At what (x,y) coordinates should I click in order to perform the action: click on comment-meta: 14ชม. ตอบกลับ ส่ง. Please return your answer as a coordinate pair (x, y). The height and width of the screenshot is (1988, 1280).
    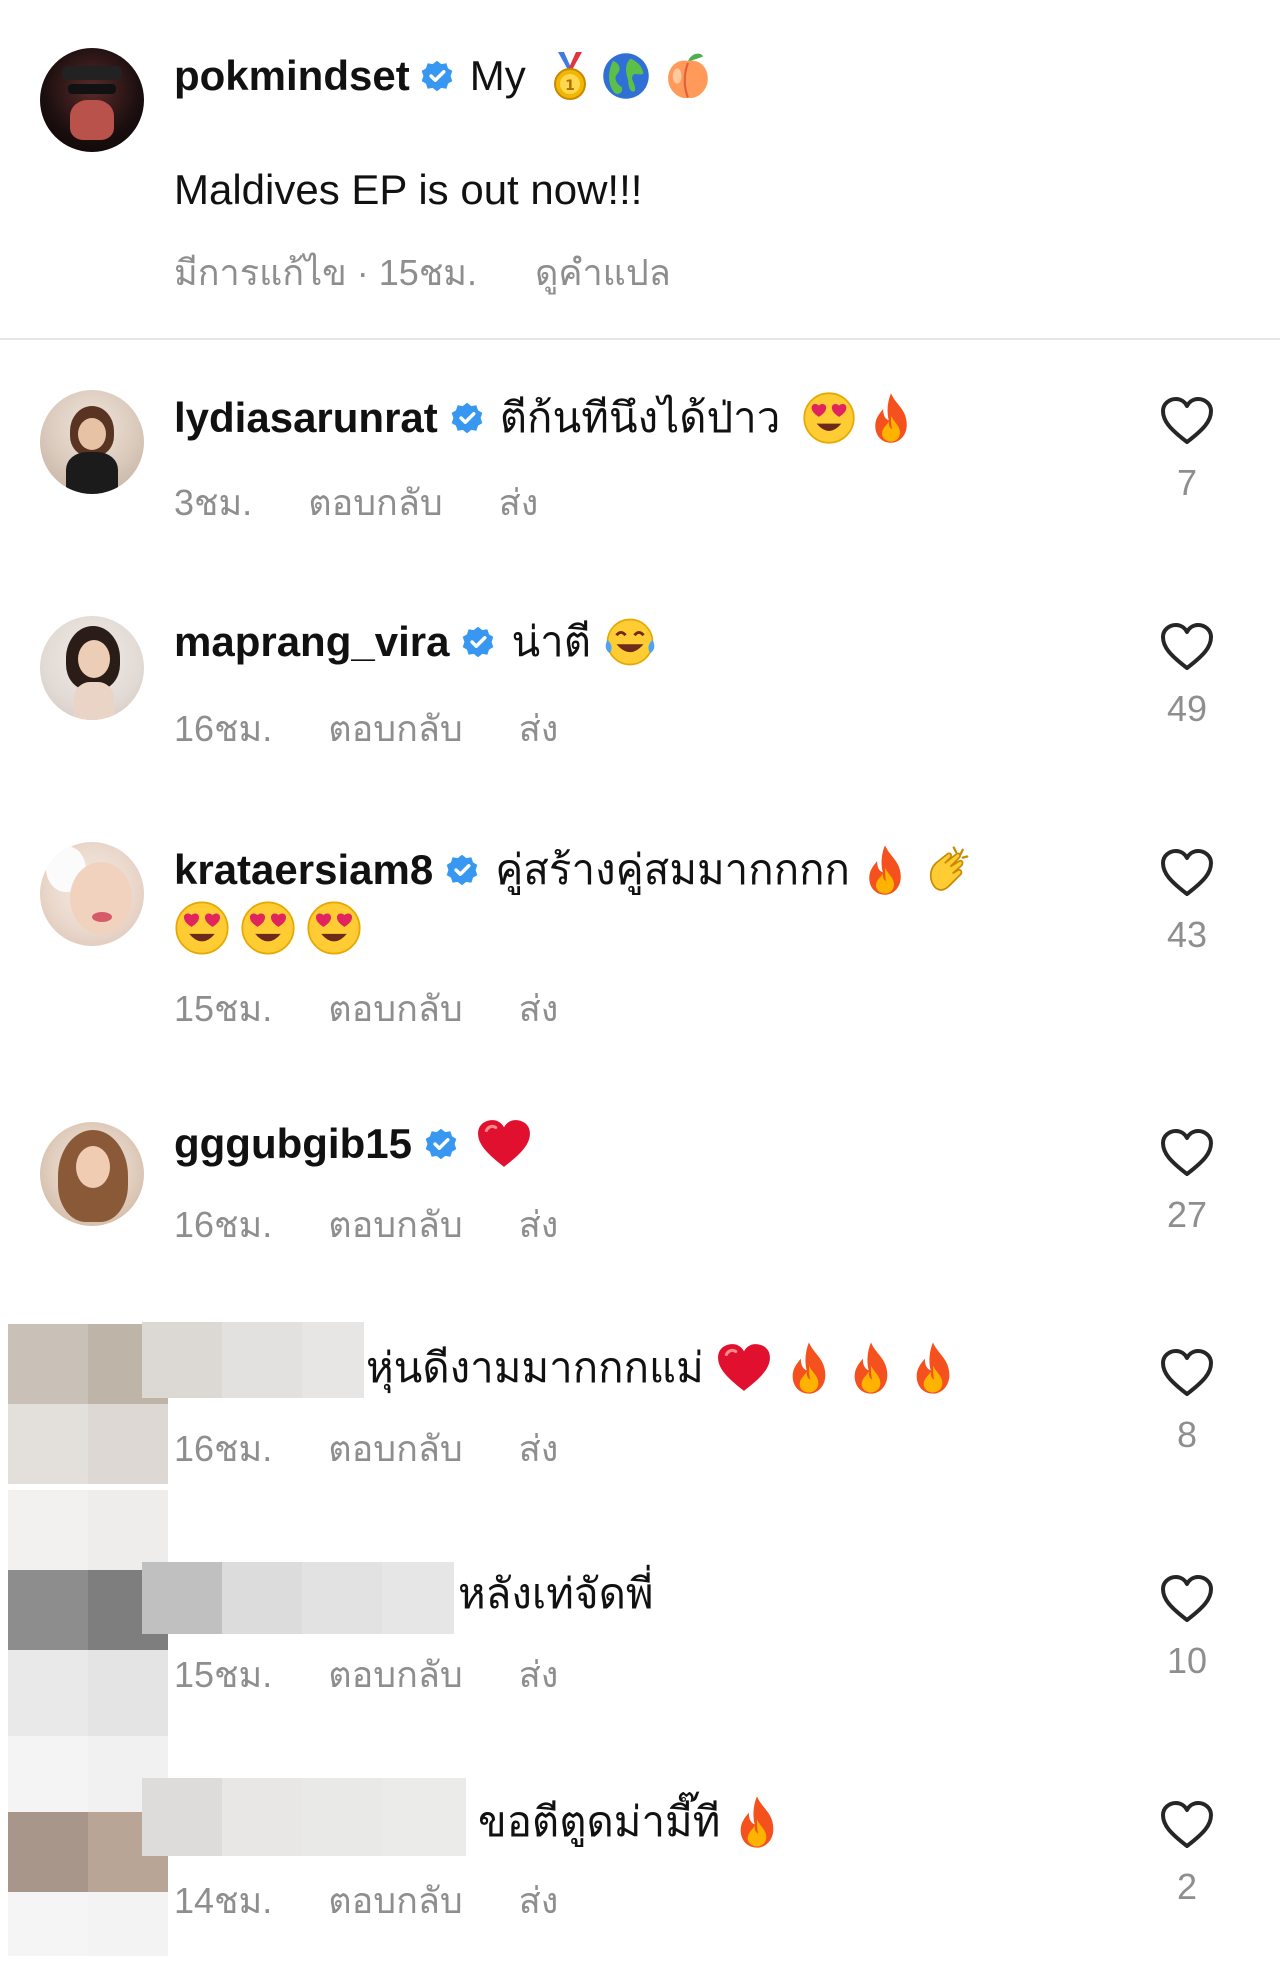
    Looking at the image, I should click on (366, 1900).